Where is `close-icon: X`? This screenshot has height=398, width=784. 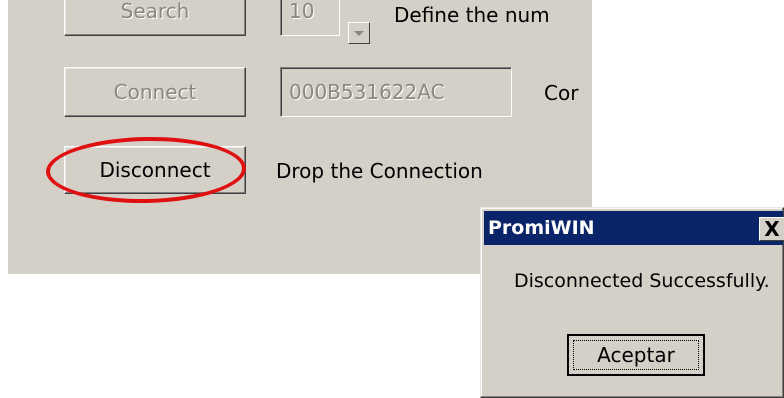 close-icon: X is located at coordinates (771, 229).